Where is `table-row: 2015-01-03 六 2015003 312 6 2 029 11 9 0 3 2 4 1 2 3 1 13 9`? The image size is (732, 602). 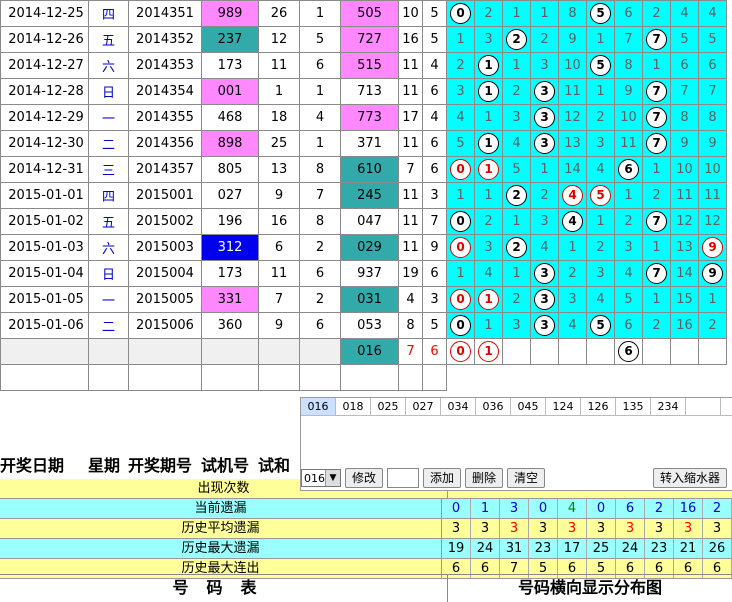 table-row: 2015-01-03 六 2015003 312 6 2 029 11 9 0 3 2 4 1 2 3 1 13 9 is located at coordinates (363, 247).